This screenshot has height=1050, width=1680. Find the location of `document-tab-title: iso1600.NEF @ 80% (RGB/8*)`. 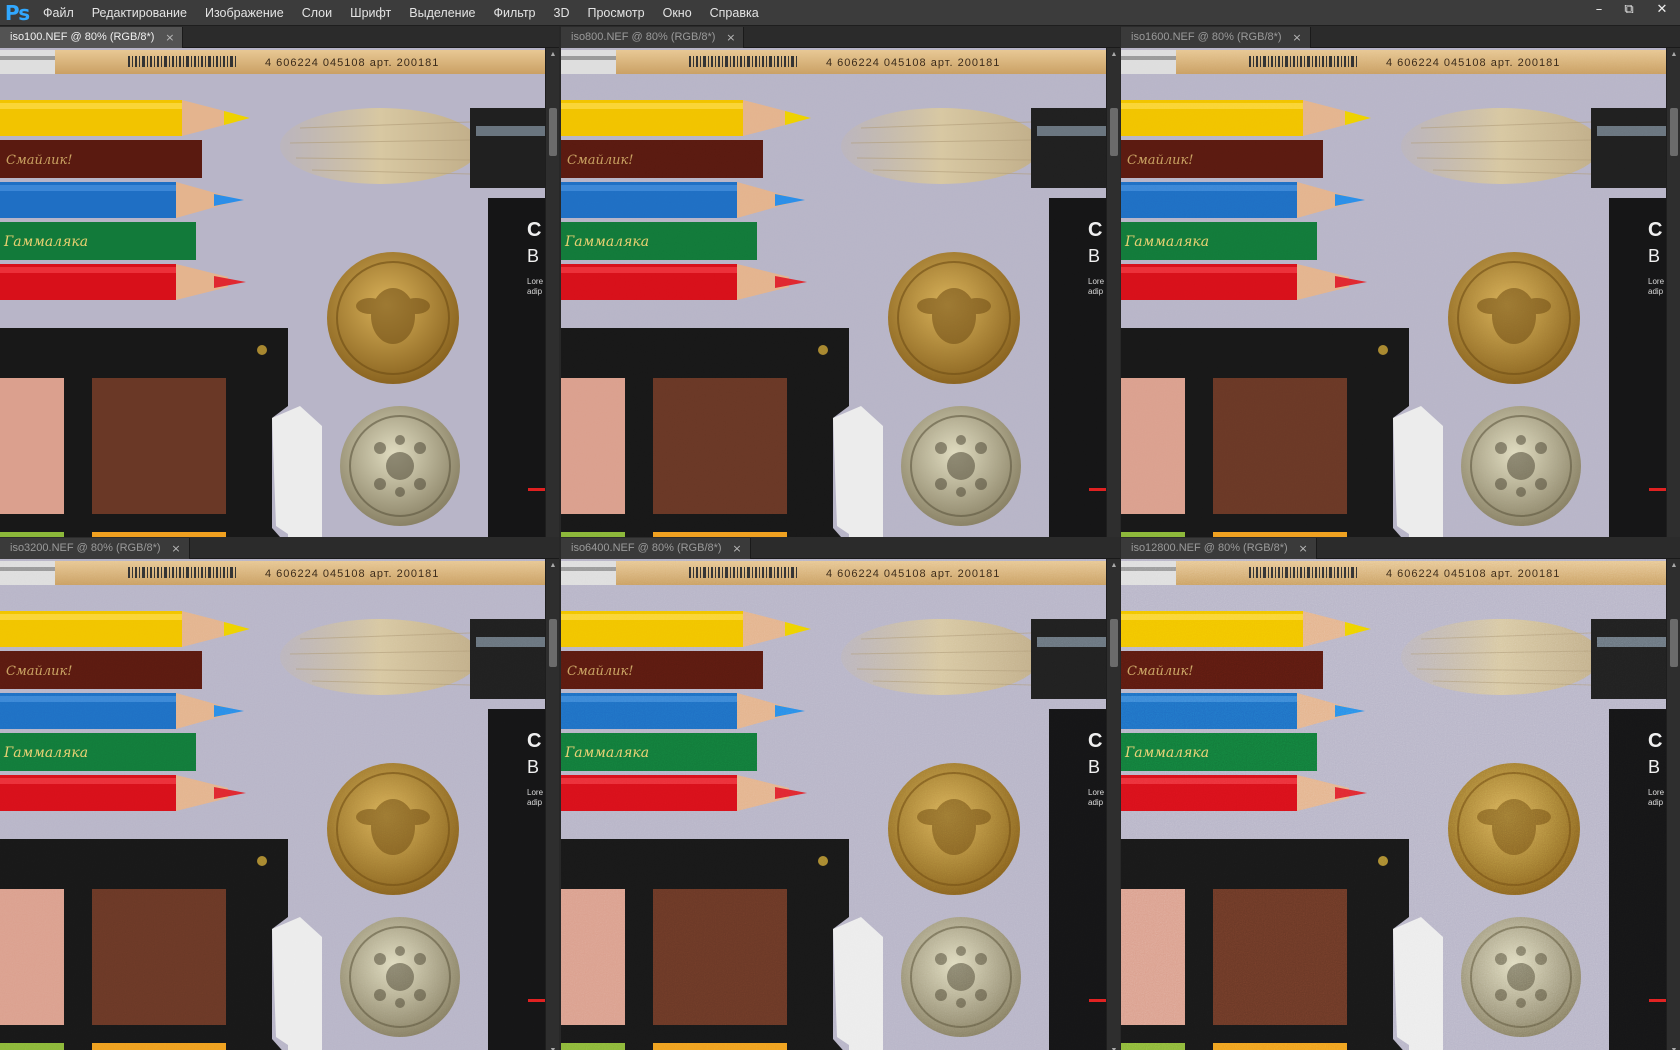

document-tab-title: iso1600.NEF @ 80% (RGB/8*) is located at coordinates (1206, 37).